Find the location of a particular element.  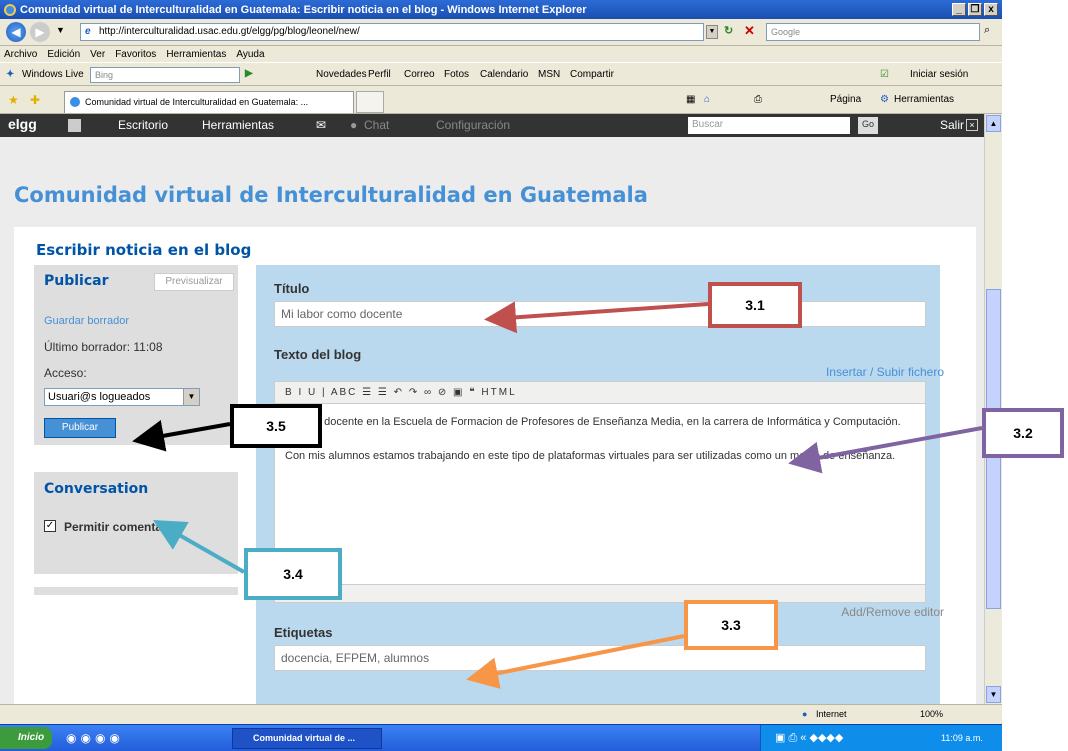

callout-3-5: 3.5 is located at coordinates (276, 426).